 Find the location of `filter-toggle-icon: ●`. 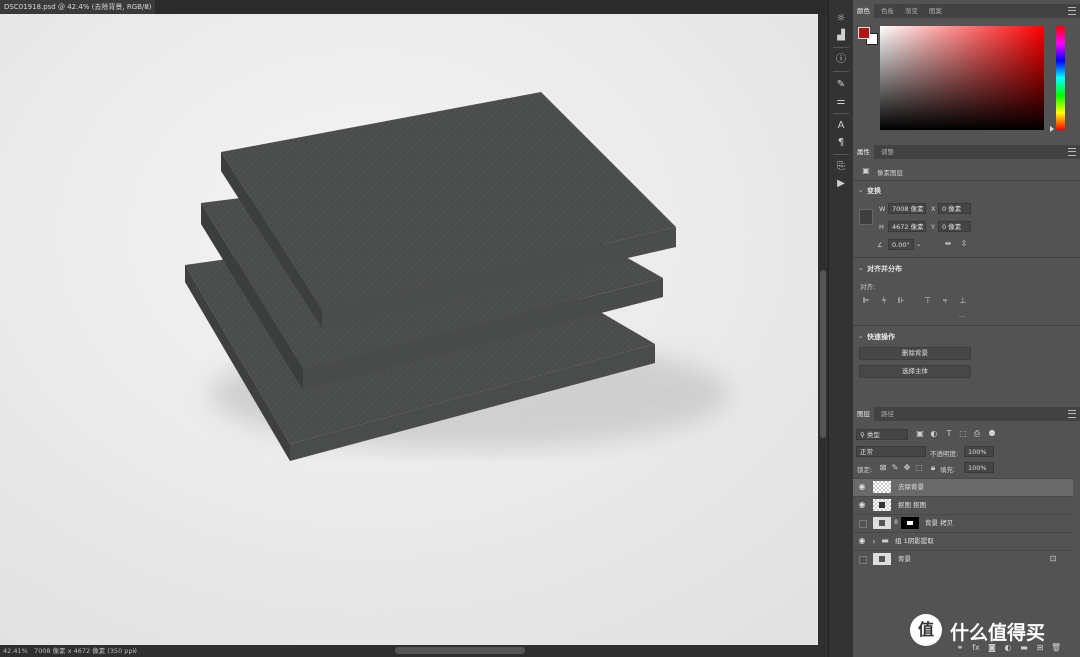

filter-toggle-icon: ● is located at coordinates (992, 433).